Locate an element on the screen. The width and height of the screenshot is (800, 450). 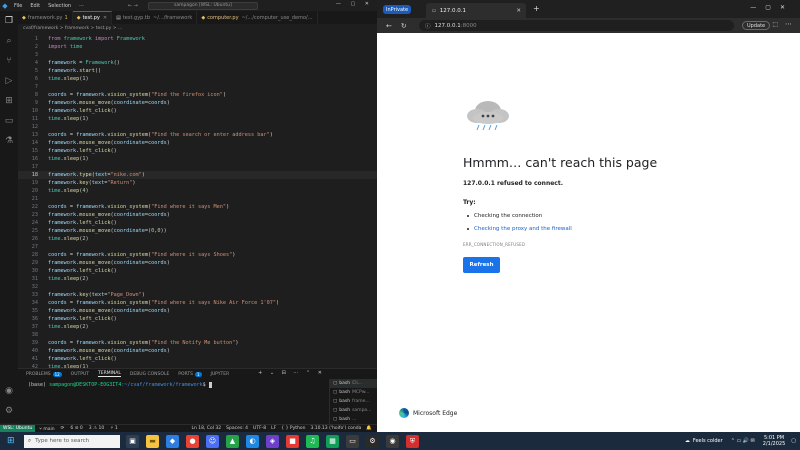
panel-tab-problems: PROBLEMS 12 is located at coordinates (44, 374).